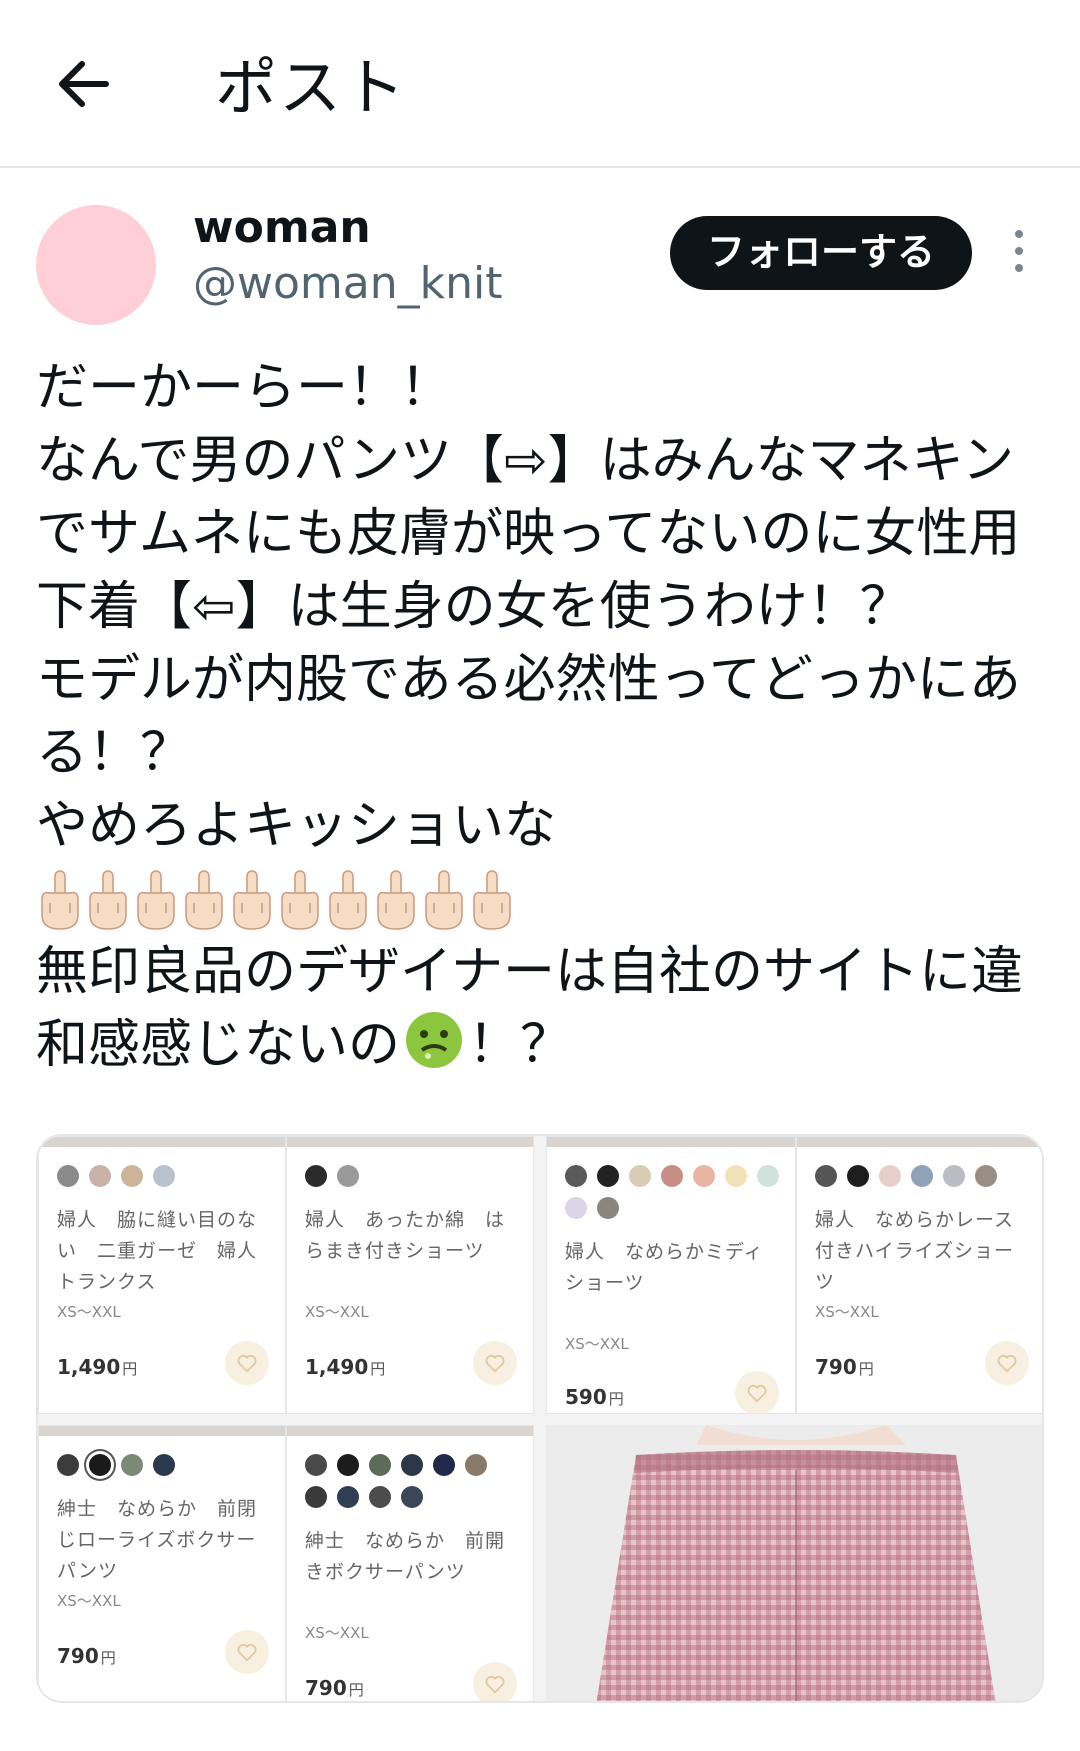 The image size is (1080, 1751). Describe the element at coordinates (96, 265) in the screenshot. I see `avatar` at that location.